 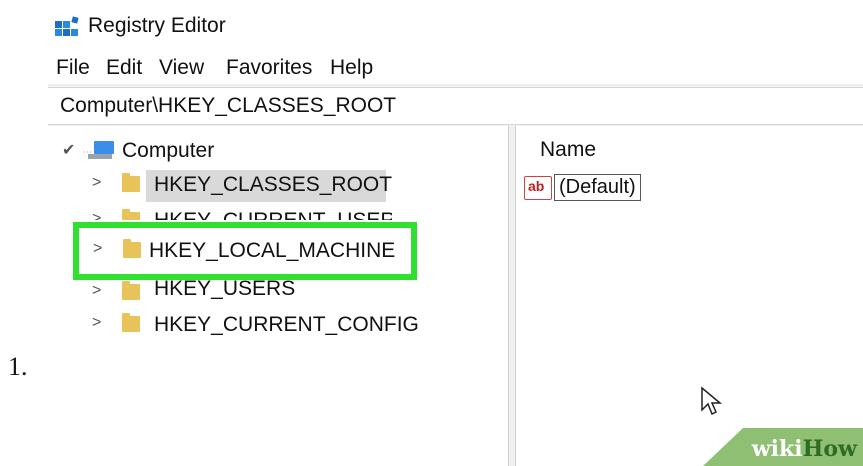 I want to click on value-name: (Default), so click(x=597, y=187).